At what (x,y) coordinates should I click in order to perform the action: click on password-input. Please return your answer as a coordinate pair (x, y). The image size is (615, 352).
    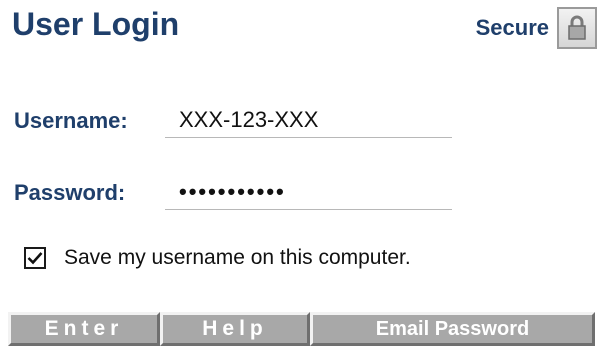
    Looking at the image, I should click on (308, 192).